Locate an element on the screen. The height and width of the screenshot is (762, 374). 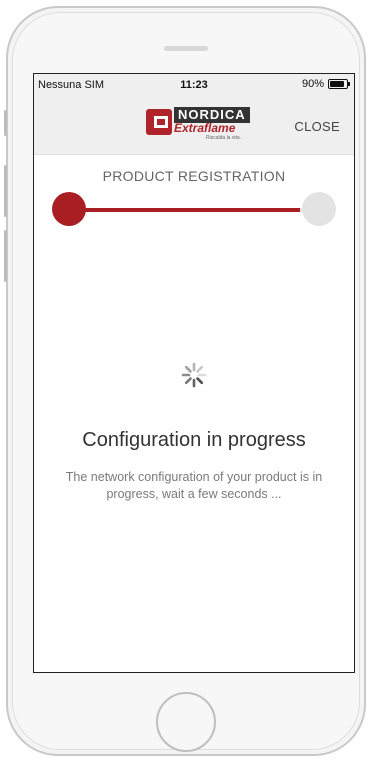
battery-percent: 90% is located at coordinates (312, 84).